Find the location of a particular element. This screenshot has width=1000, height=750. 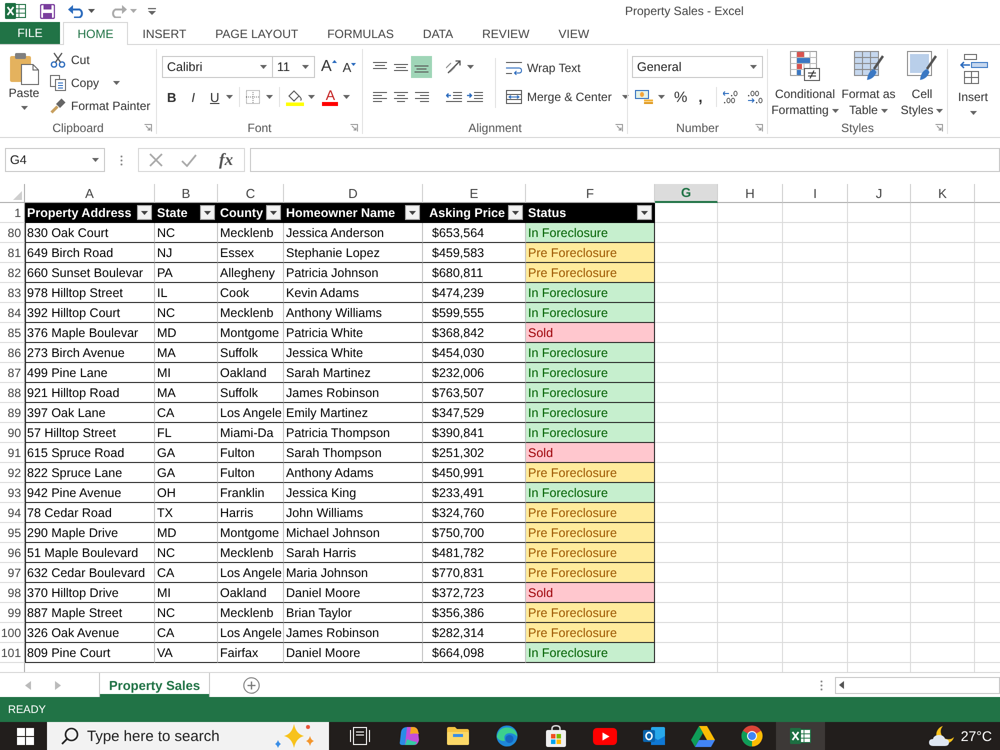

ribbon-tab: INSERT is located at coordinates (164, 33).